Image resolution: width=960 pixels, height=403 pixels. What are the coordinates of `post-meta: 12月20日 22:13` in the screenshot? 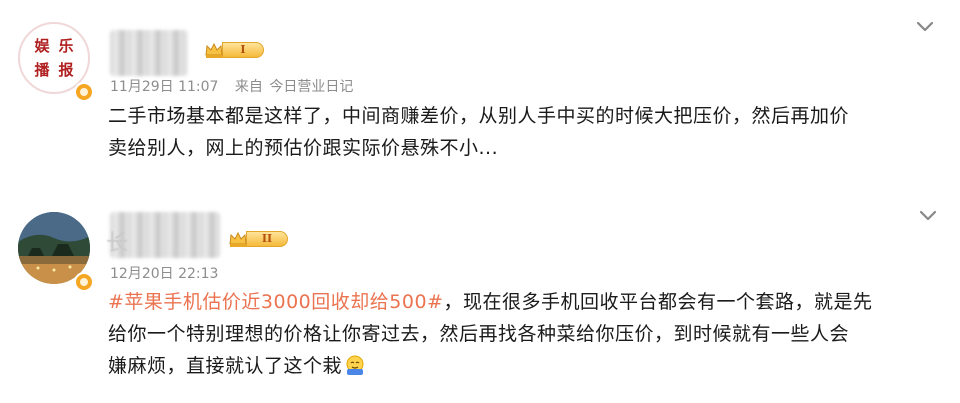 It's located at (164, 273).